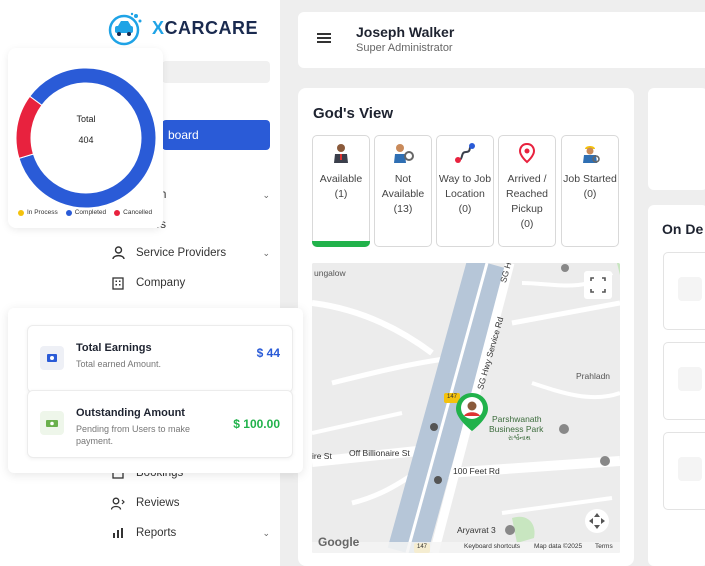  I want to click on map-label: 100 Feet Rd, so click(476, 471).